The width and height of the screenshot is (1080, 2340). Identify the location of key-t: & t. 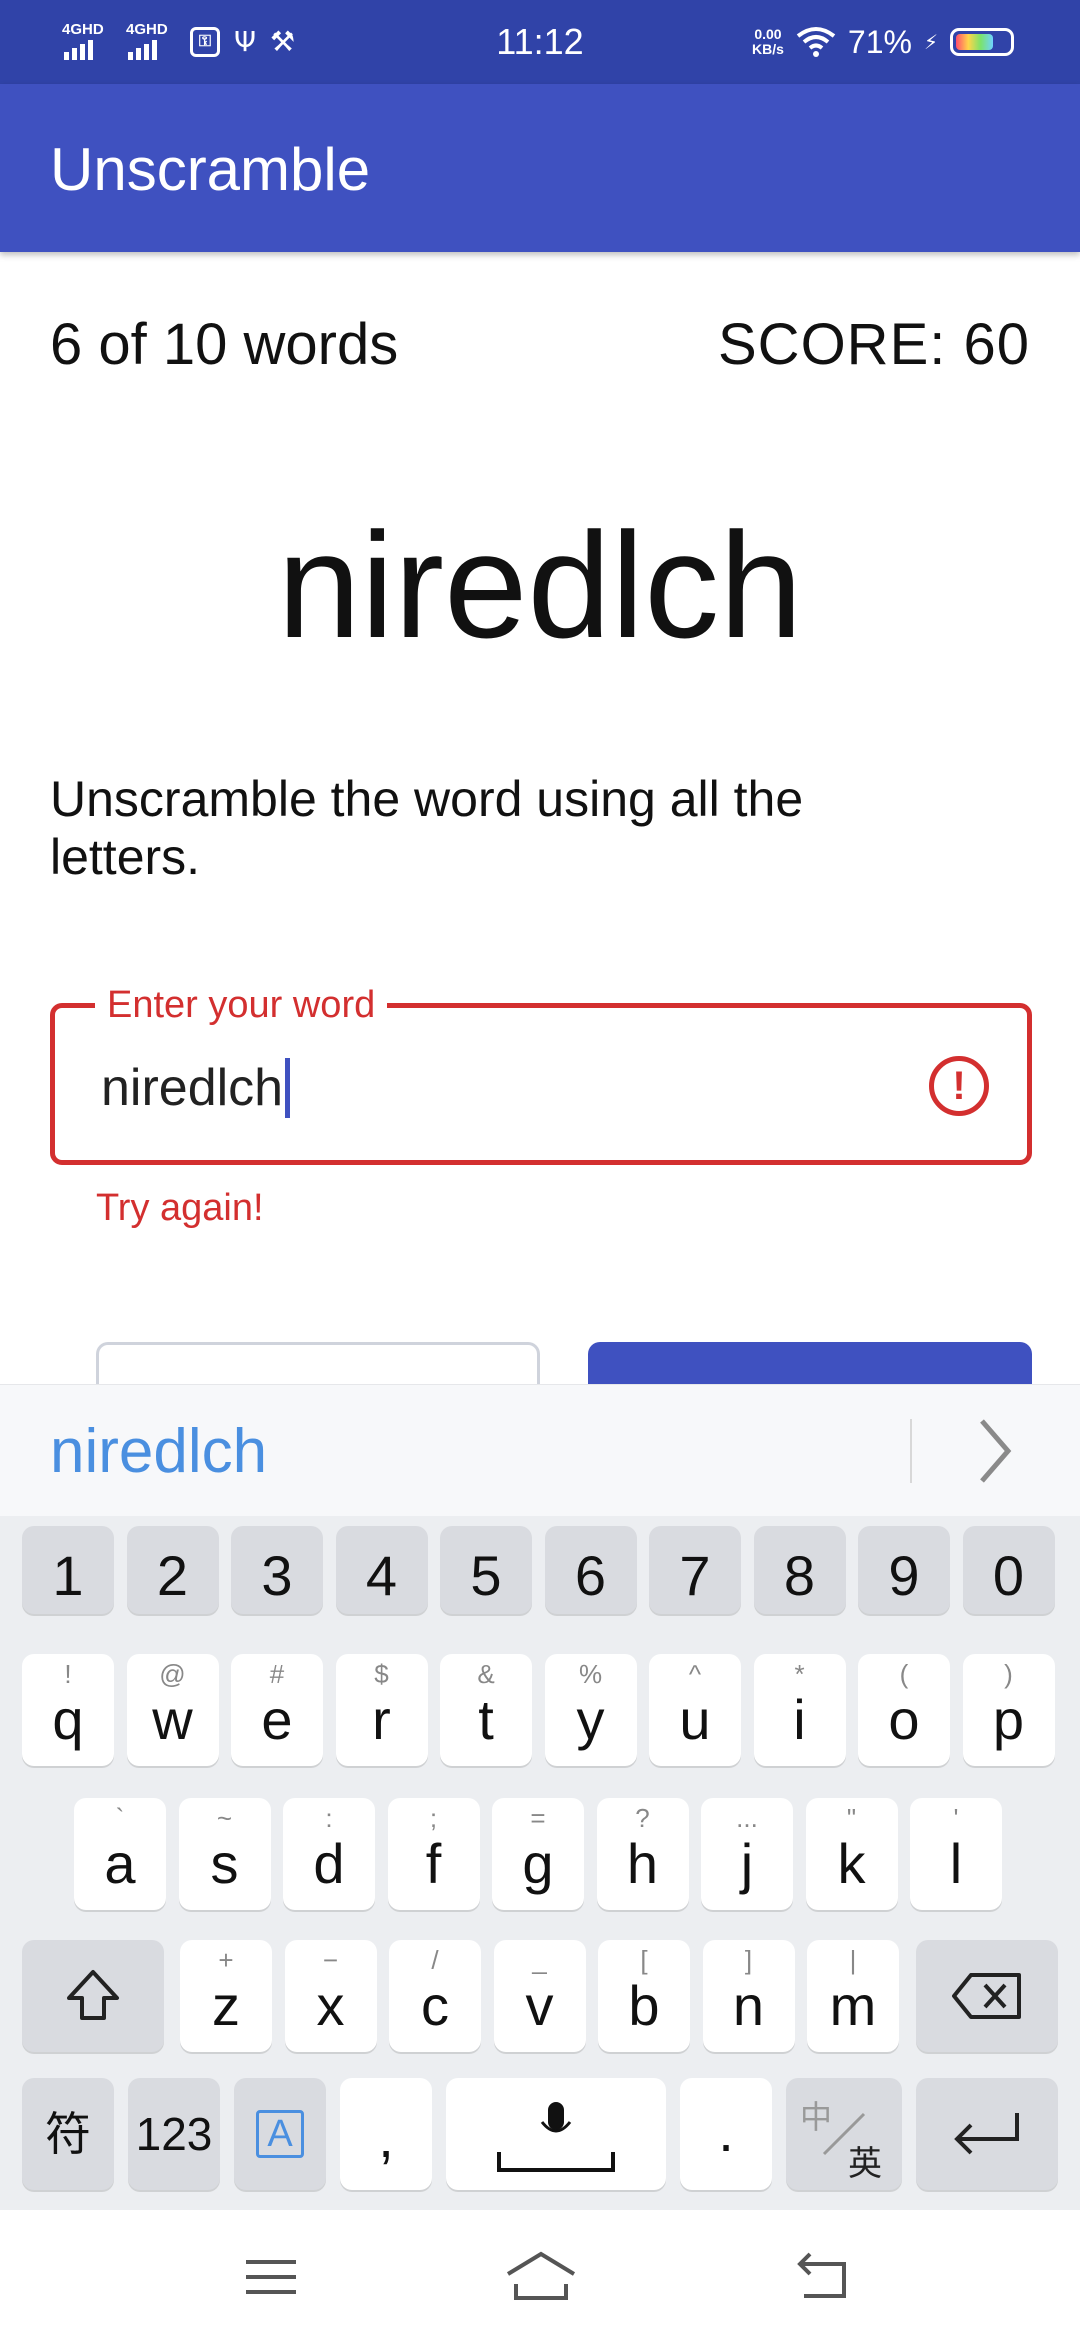
(486, 1710).